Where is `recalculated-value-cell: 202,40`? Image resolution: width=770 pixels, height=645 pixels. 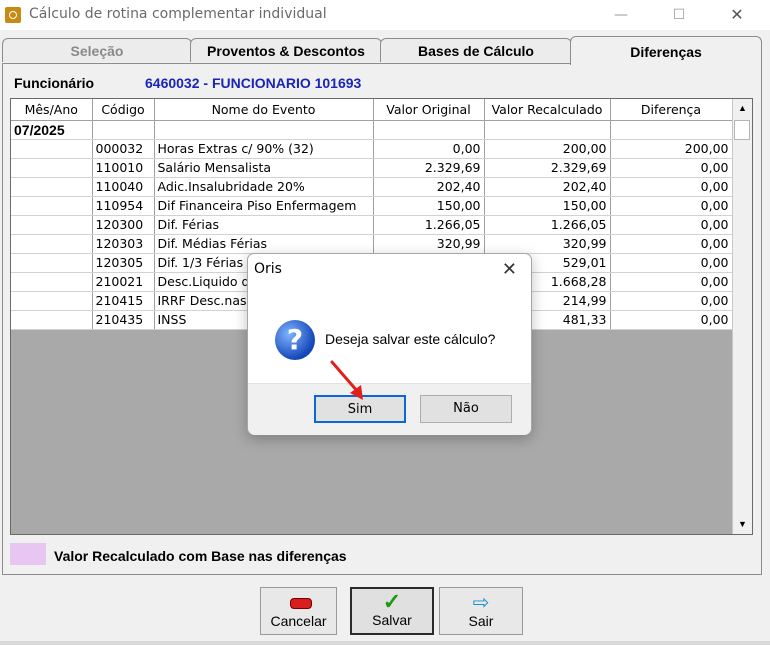 recalculated-value-cell: 202,40 is located at coordinates (547, 187).